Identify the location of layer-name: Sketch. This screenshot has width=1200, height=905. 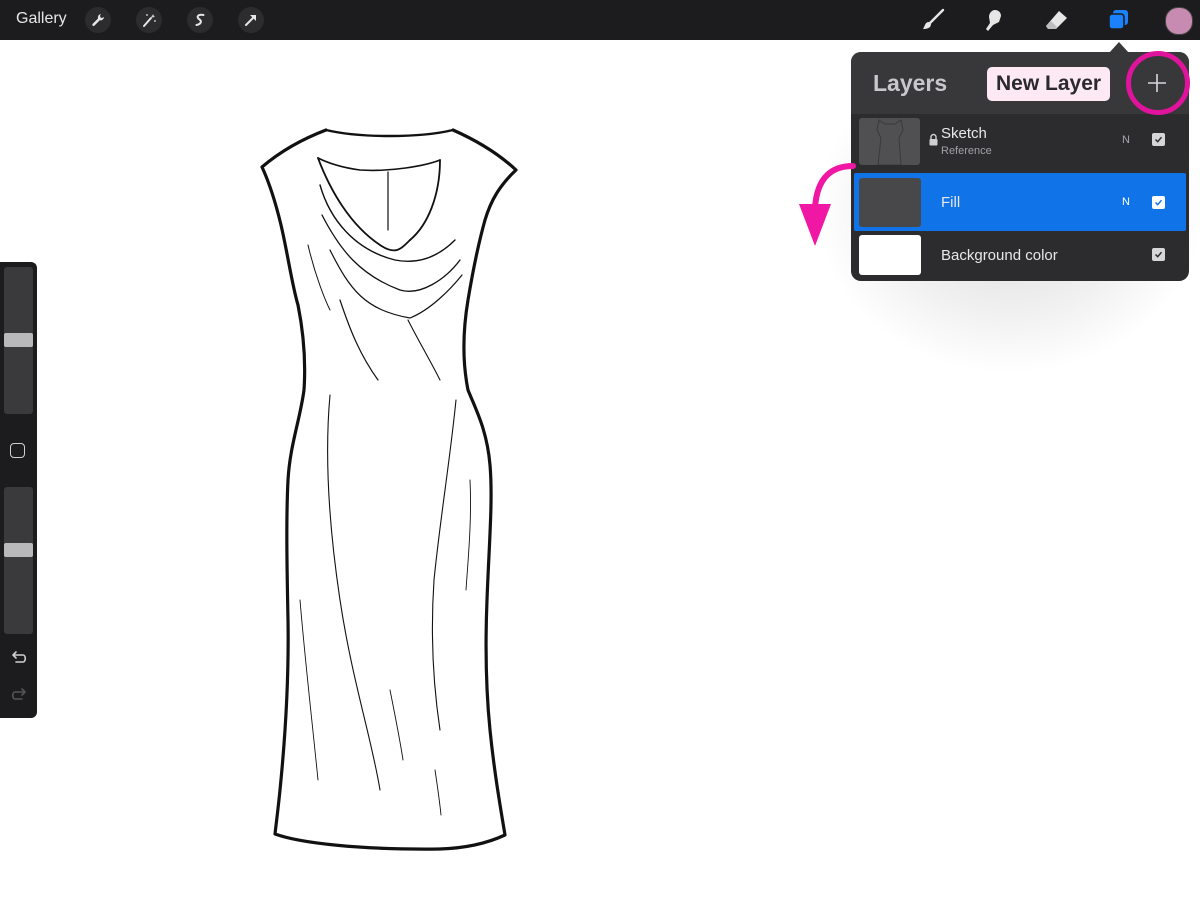
(964, 133).